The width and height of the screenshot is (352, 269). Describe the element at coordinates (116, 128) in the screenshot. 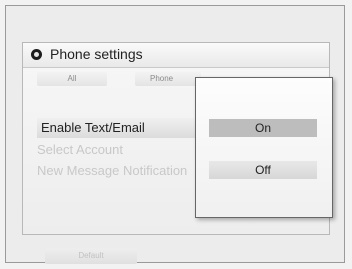

I see `menu-item-enable-text-email: Enable Text/Email` at that location.